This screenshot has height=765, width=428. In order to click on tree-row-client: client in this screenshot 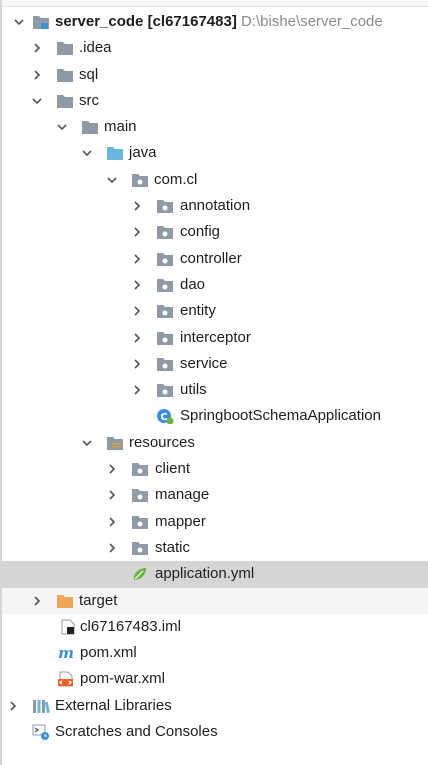, I will do `click(215, 469)`.